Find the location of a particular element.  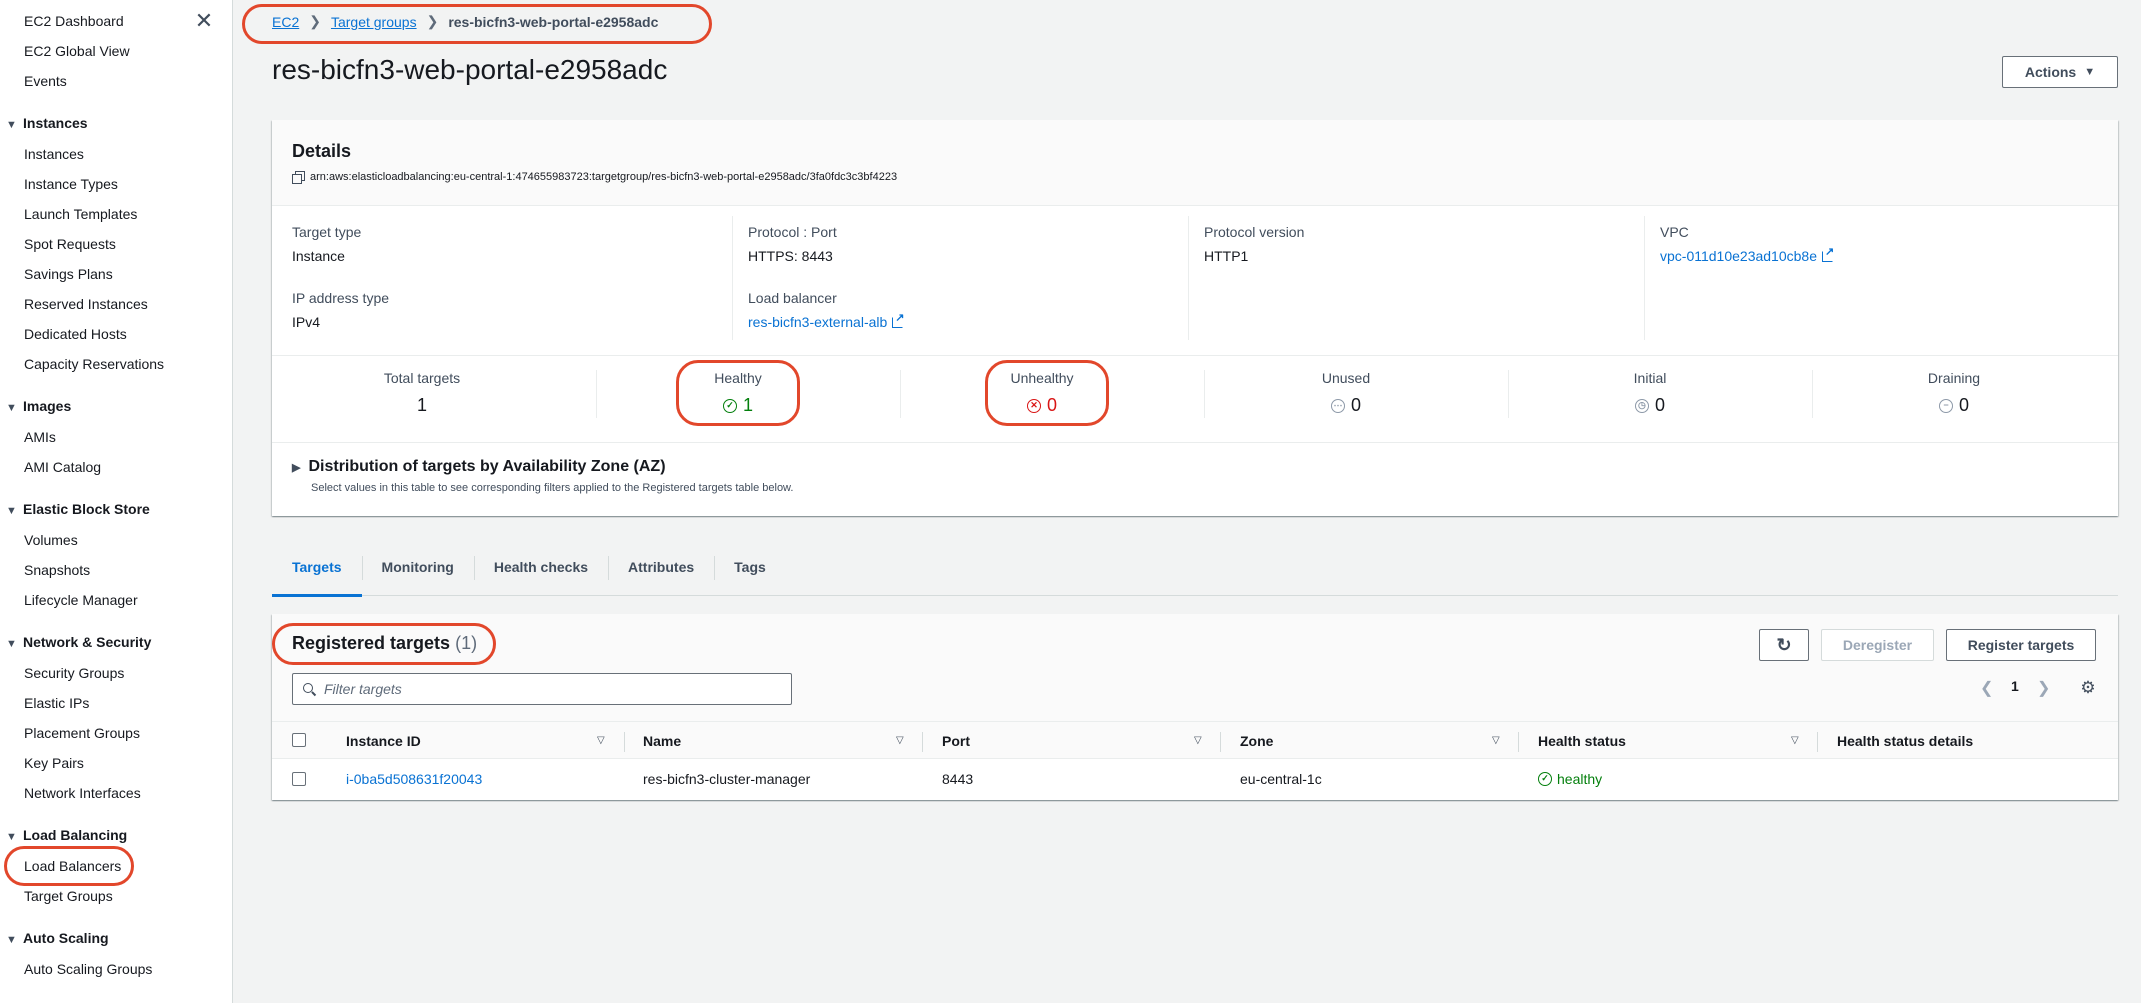

breadcrumb-ec2: EC2 is located at coordinates (285, 22).